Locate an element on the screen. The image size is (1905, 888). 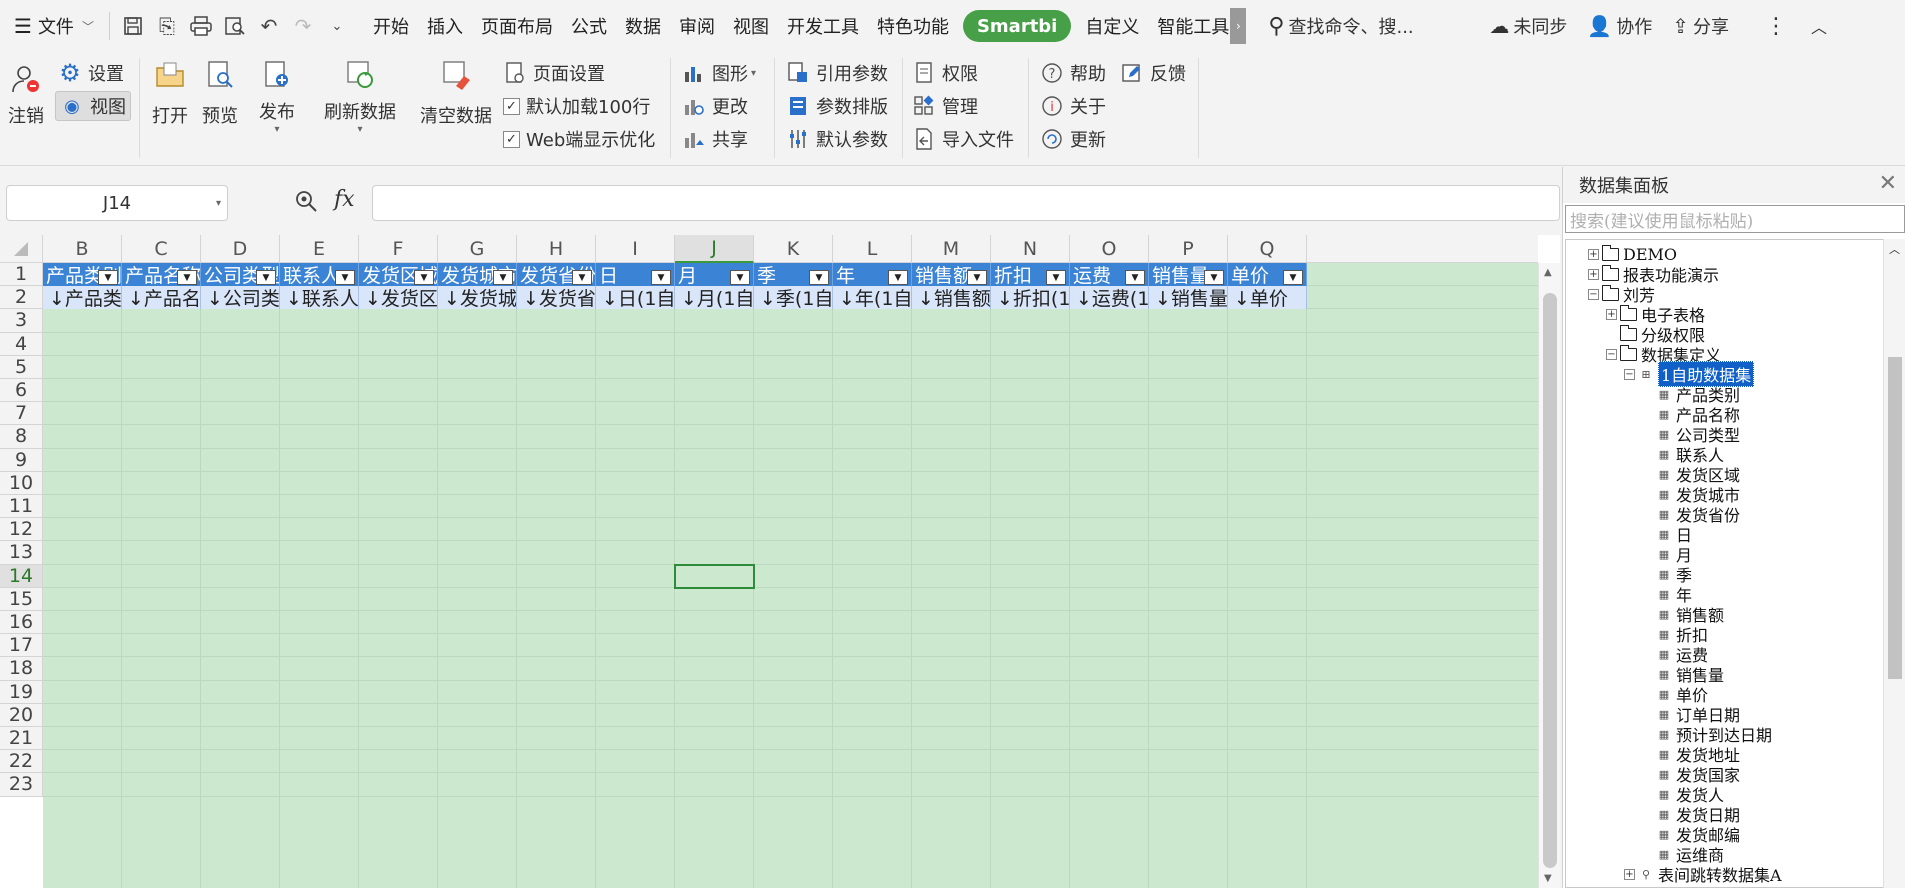
tree-node: ▦ 发货省份 is located at coordinates (1698, 514).